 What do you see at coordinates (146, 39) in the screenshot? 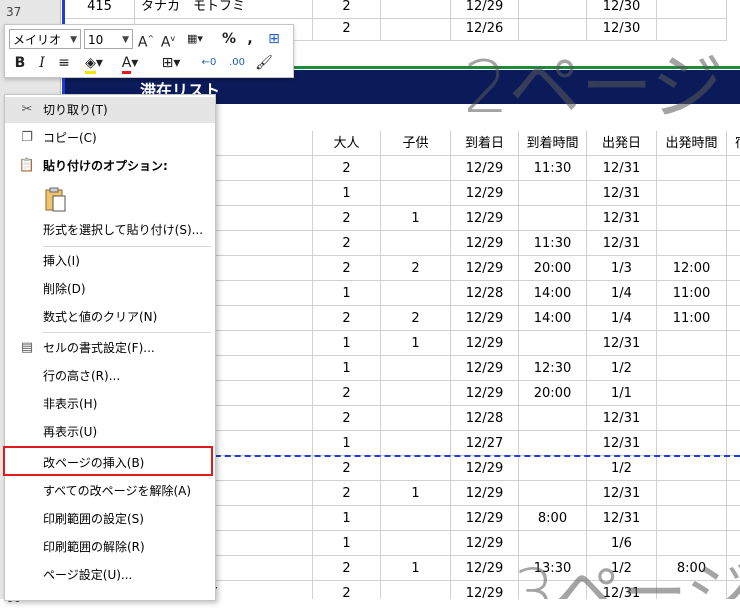
I see `increase-font-icon: A^` at bounding box center [146, 39].